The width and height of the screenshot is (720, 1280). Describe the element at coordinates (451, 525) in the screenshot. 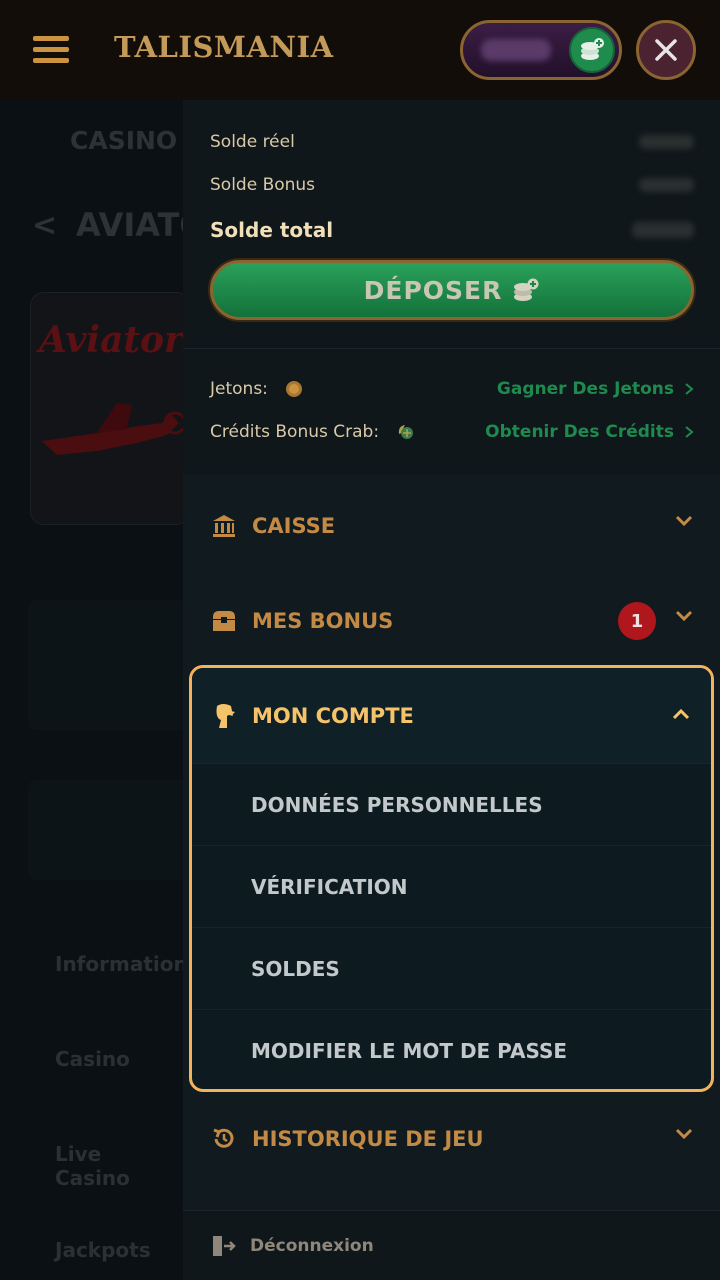

I see `menu-item-caisse: CAISSE` at that location.